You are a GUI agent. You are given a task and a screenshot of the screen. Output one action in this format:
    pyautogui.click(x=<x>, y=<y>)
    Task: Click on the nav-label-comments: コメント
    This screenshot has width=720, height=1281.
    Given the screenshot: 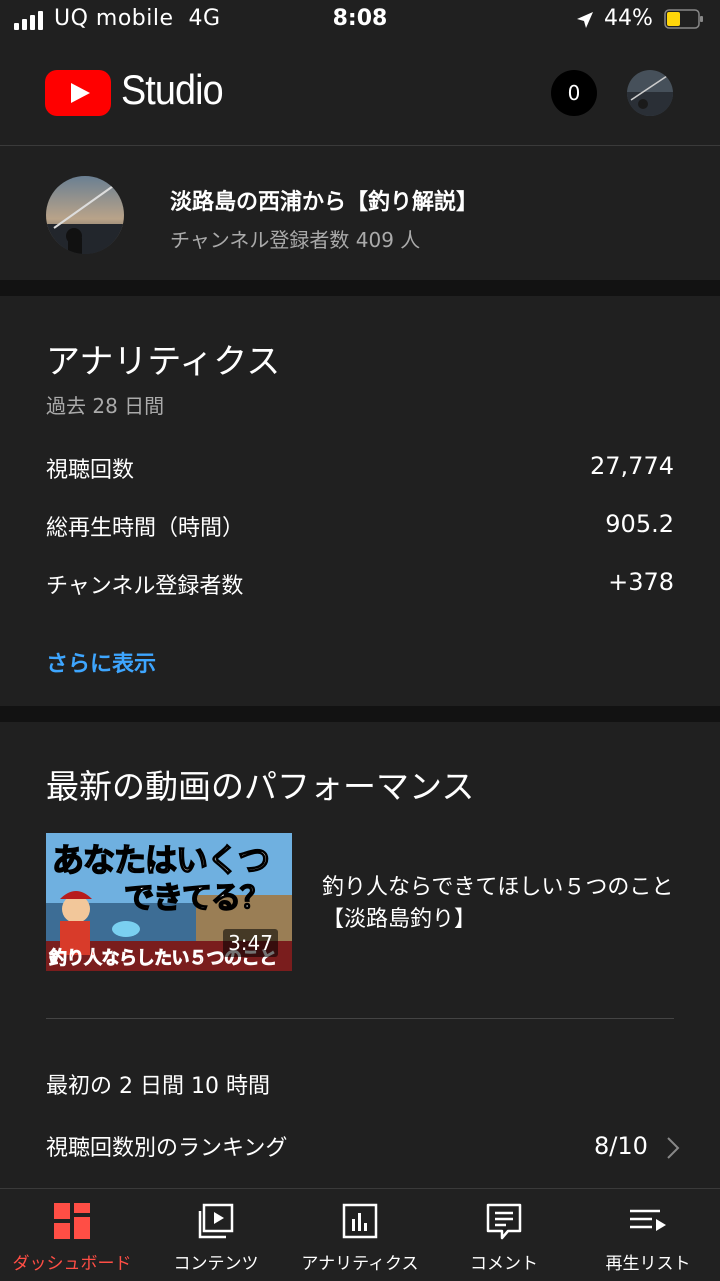 What is the action you would take?
    pyautogui.click(x=504, y=1264)
    